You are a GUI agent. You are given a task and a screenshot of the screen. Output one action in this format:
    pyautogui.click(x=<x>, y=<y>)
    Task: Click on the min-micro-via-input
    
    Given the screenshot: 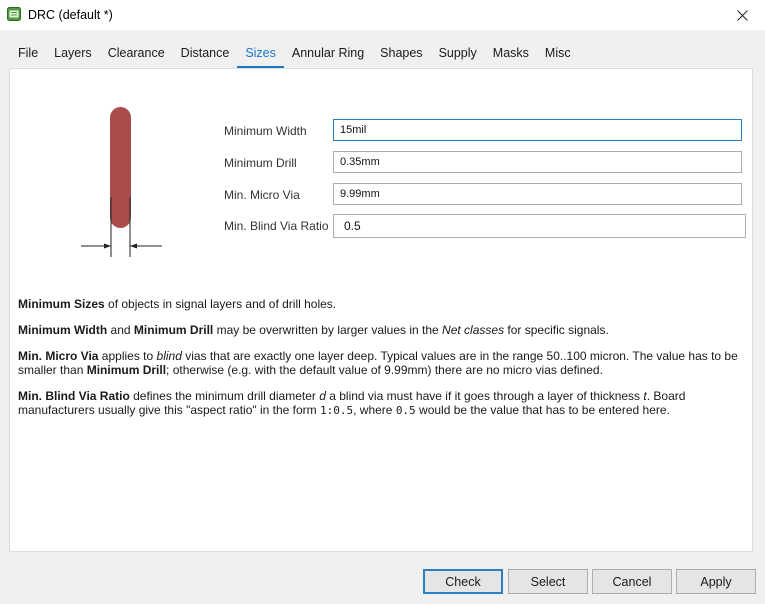 What is the action you would take?
    pyautogui.click(x=537, y=194)
    